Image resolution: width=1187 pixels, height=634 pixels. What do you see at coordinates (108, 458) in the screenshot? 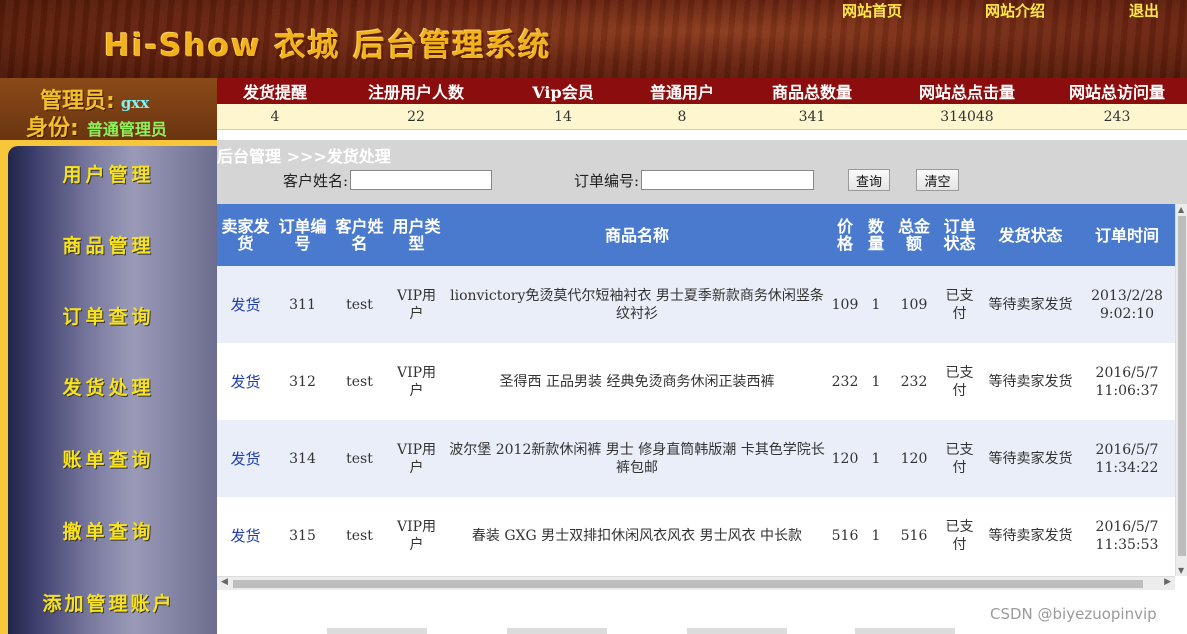
I see `sidebar-item-bill-query: 账单查询` at bounding box center [108, 458].